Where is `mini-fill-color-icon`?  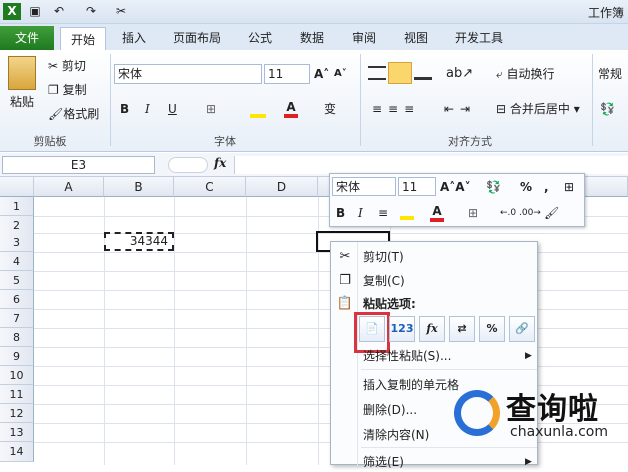
mini-fill-color-icon is located at coordinates (407, 213).